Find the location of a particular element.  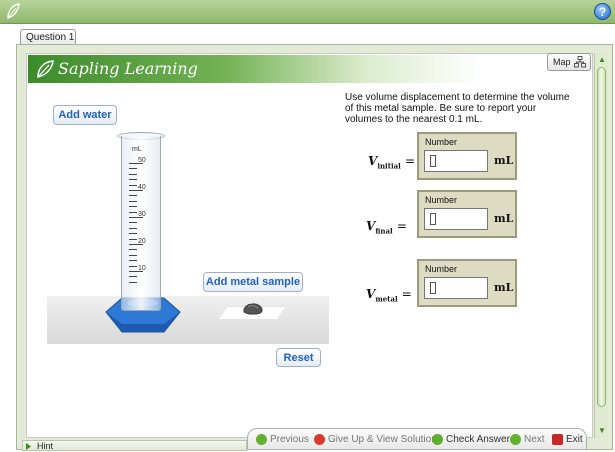

previous-button: Previous is located at coordinates (289, 439).